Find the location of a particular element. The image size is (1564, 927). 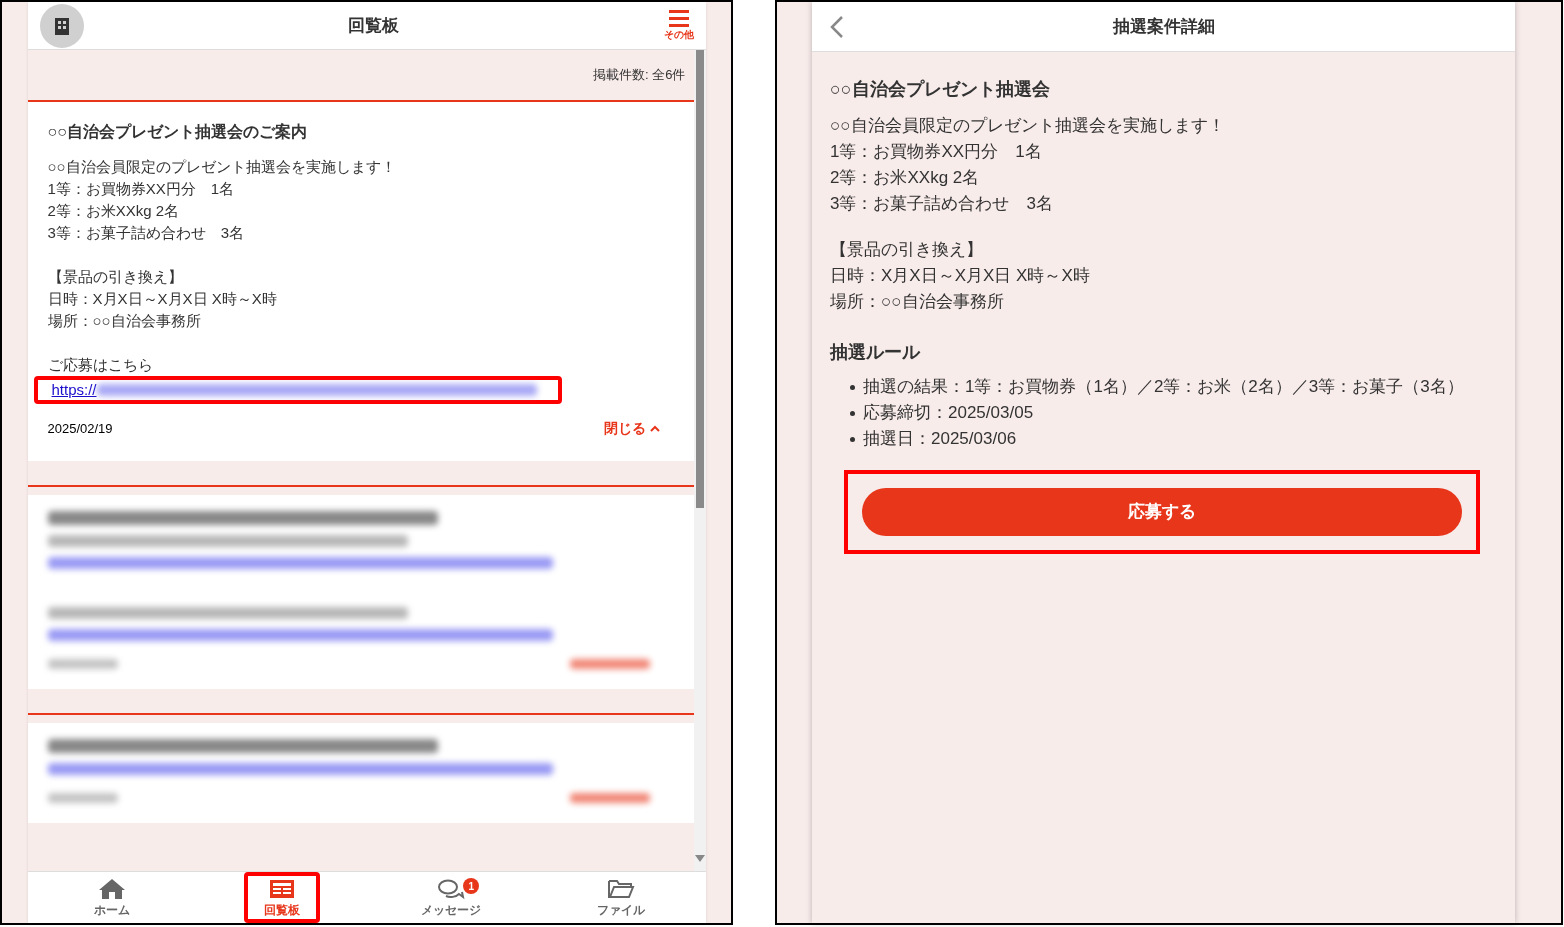

back-icon is located at coordinates (837, 26).